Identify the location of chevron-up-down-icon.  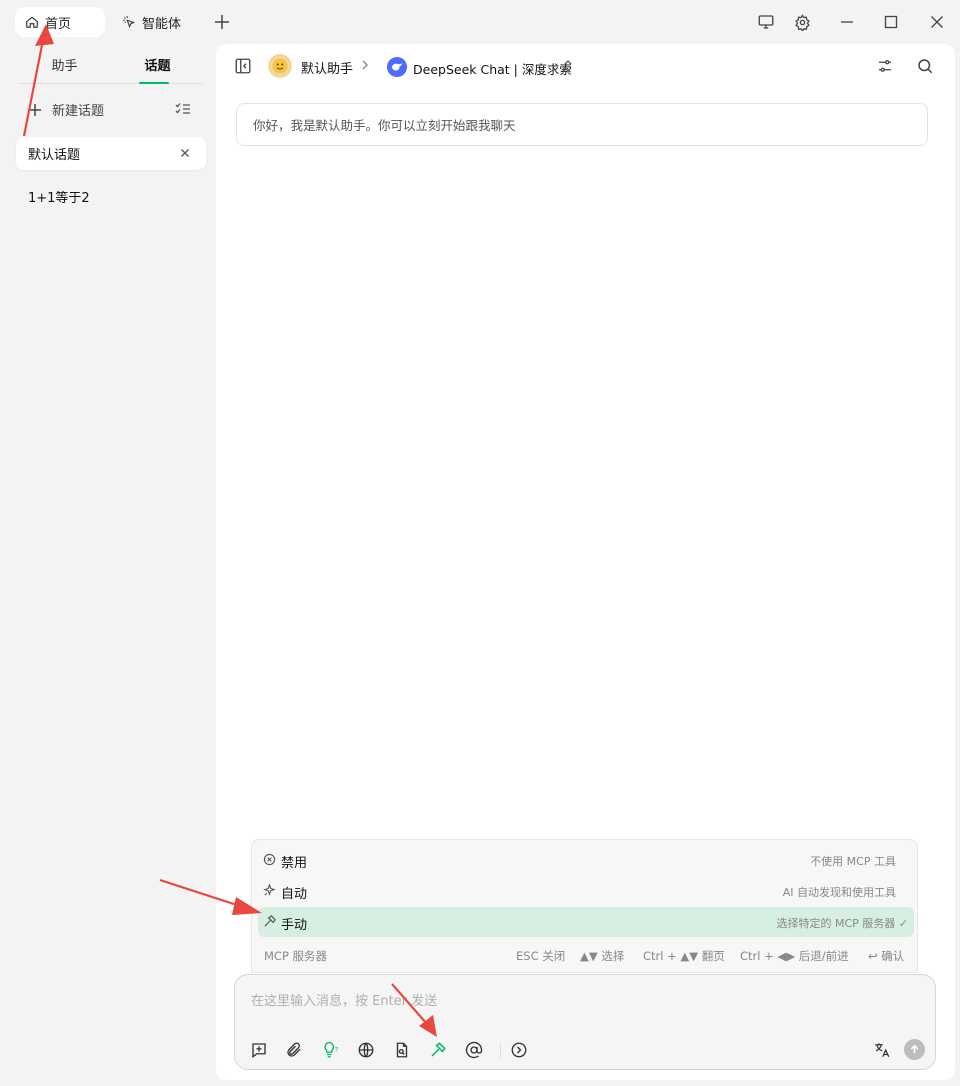
(568, 66).